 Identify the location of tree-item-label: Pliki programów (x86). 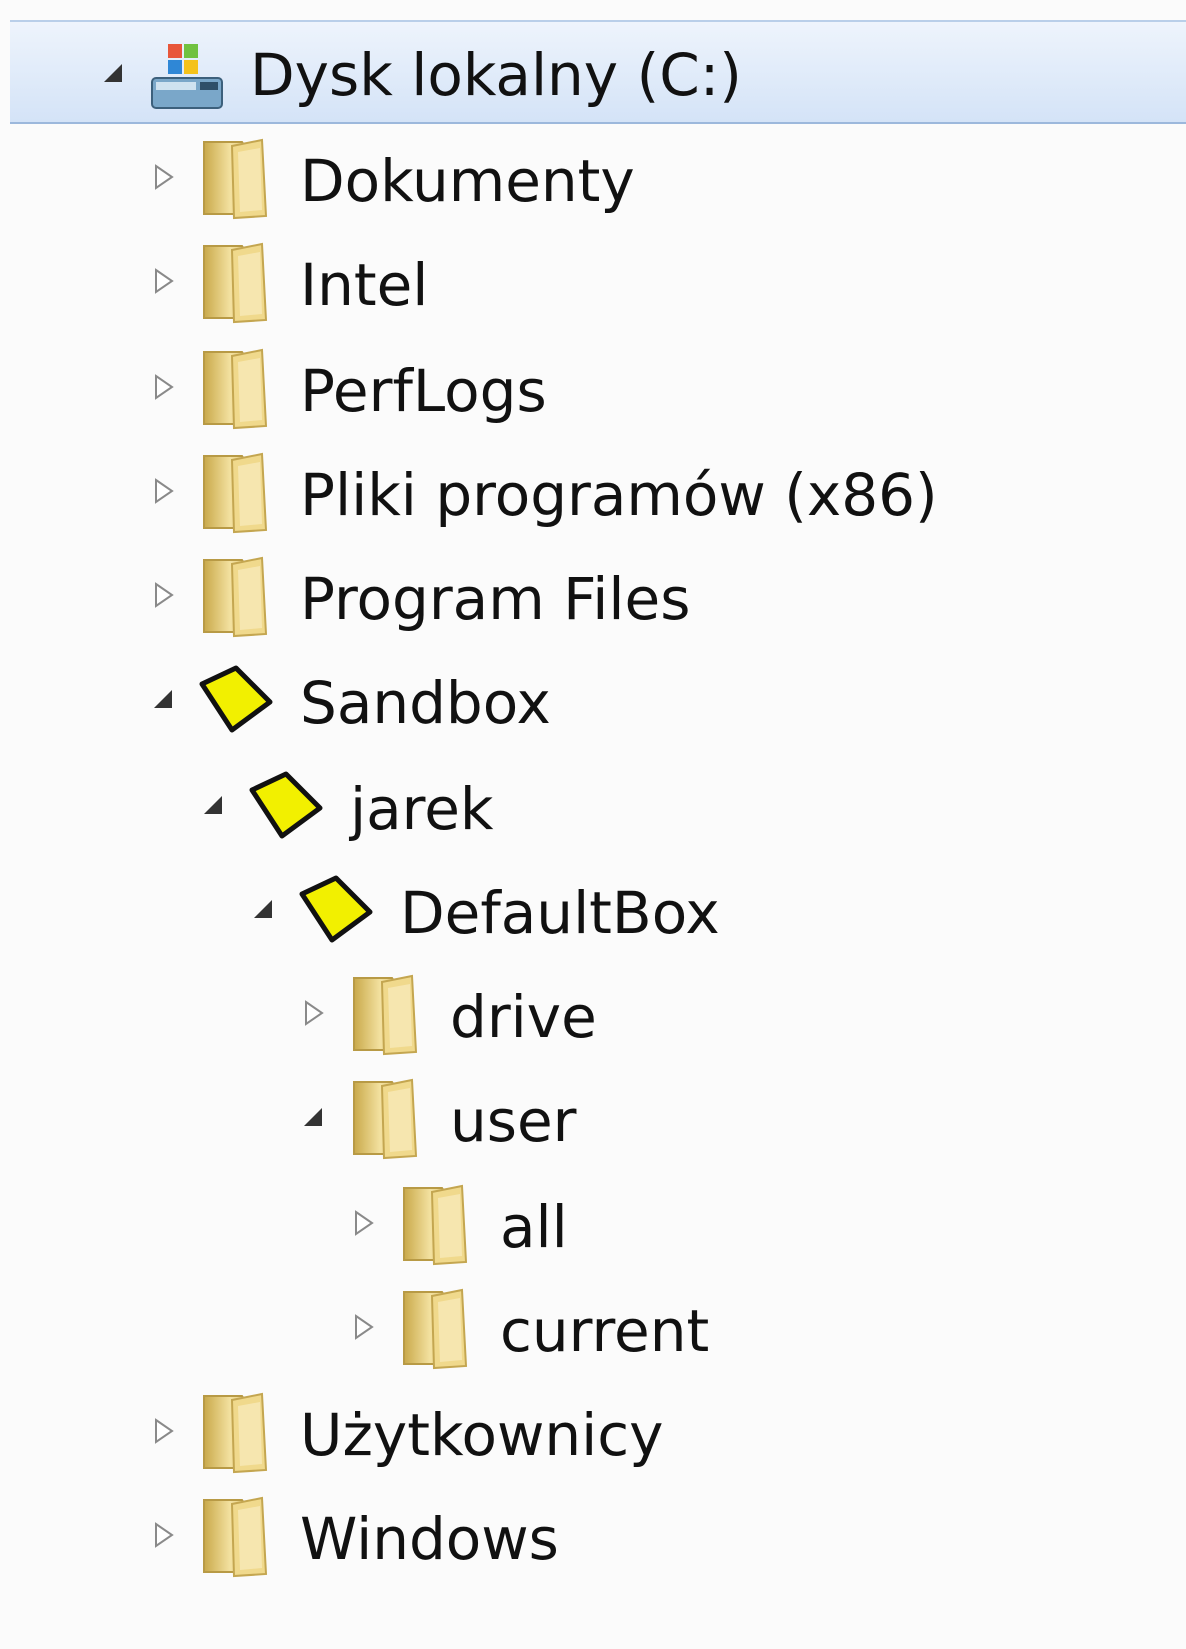
(619, 495).